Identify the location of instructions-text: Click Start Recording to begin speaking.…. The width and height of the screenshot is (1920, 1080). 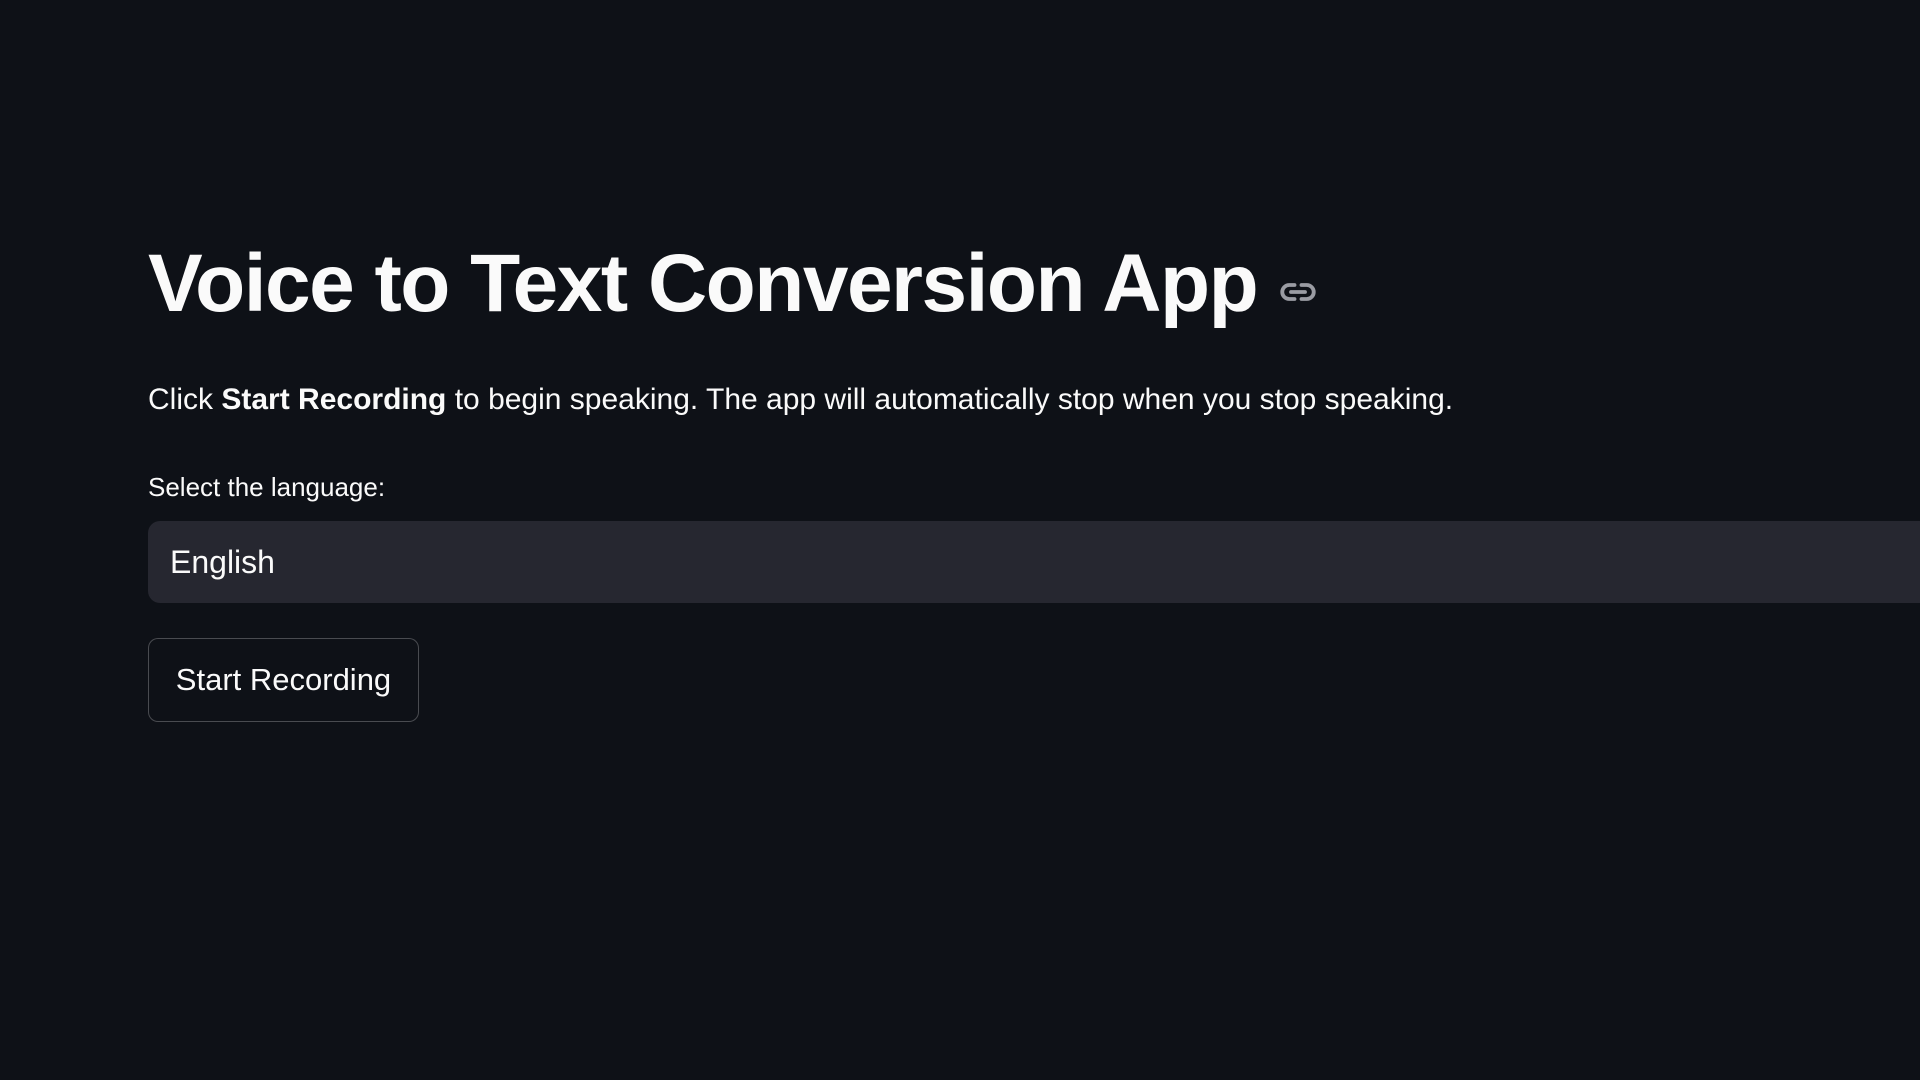
(800, 400).